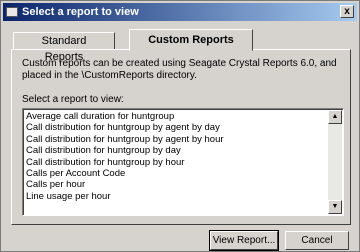 The image size is (360, 252). Describe the element at coordinates (176, 116) in the screenshot. I see `list-item: Average call duration for huntgroup` at that location.